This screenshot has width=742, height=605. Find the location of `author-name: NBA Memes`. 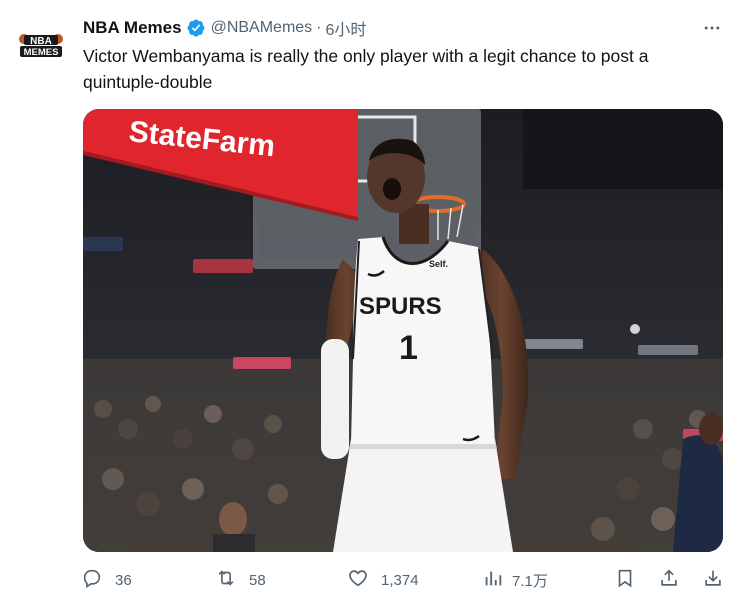

author-name: NBA Memes is located at coordinates (132, 28).